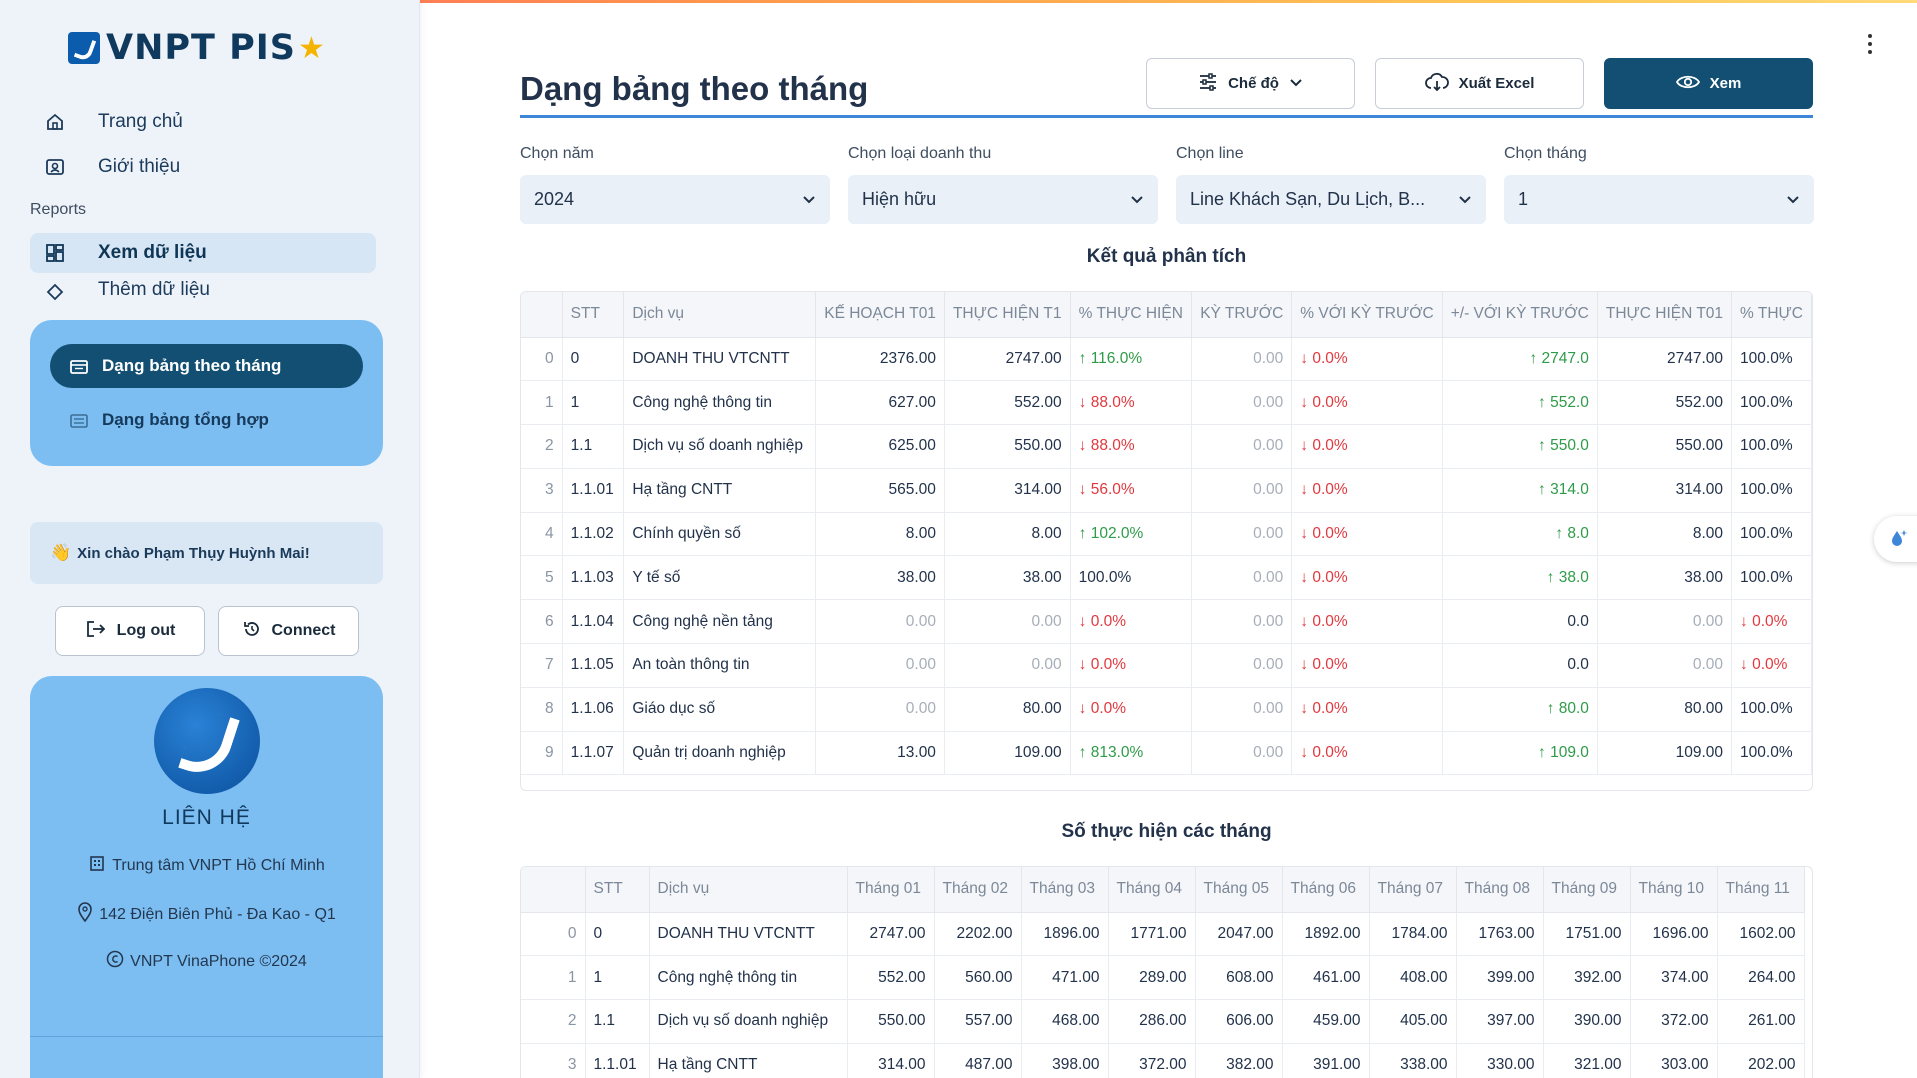  I want to click on brand-logo: VNPT PIS ★, so click(196, 48).